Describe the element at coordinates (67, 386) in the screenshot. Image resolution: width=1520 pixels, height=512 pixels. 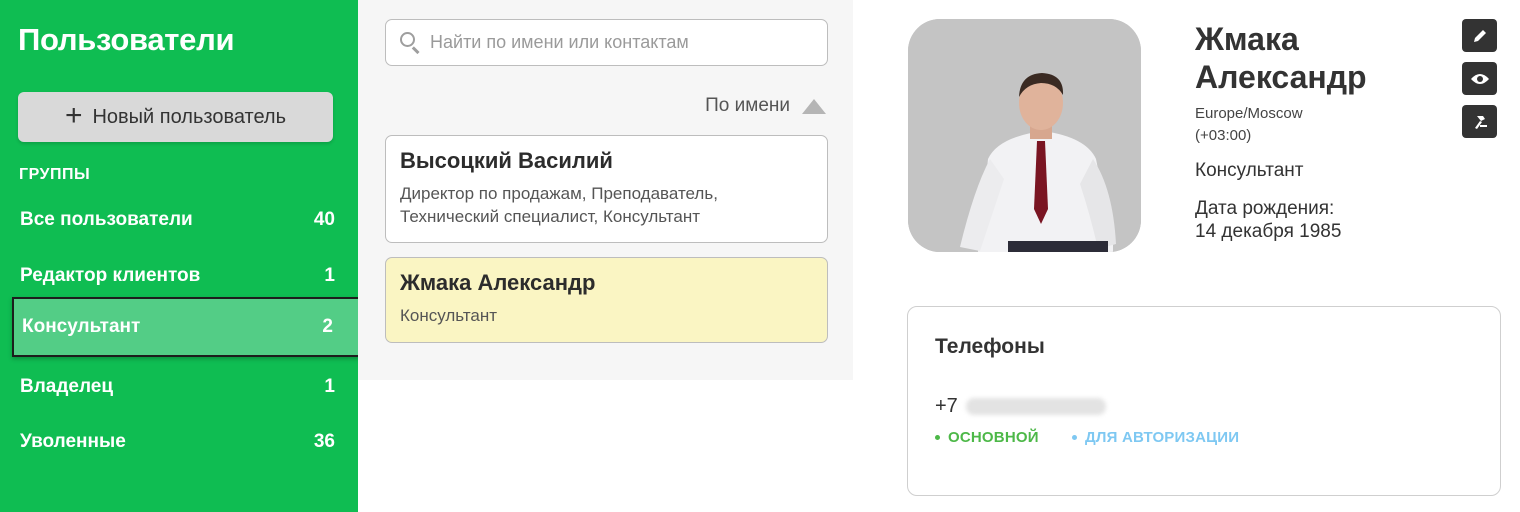
I see `group-label: Владелец` at that location.